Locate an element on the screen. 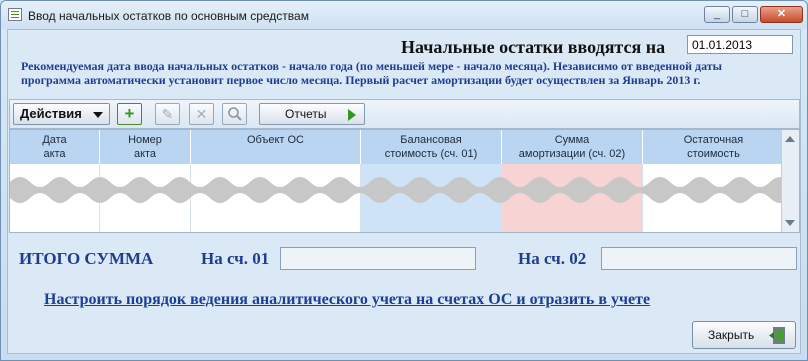 This screenshot has width=808, height=361. add-button: + is located at coordinates (129, 114).